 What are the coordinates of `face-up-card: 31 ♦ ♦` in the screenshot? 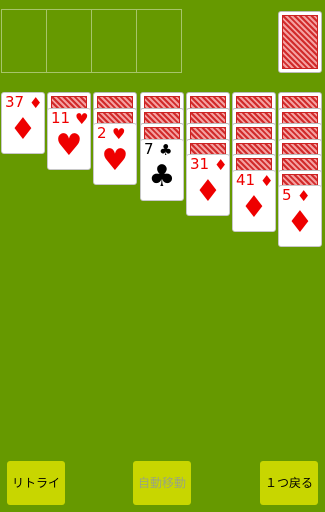 It's located at (208, 185).